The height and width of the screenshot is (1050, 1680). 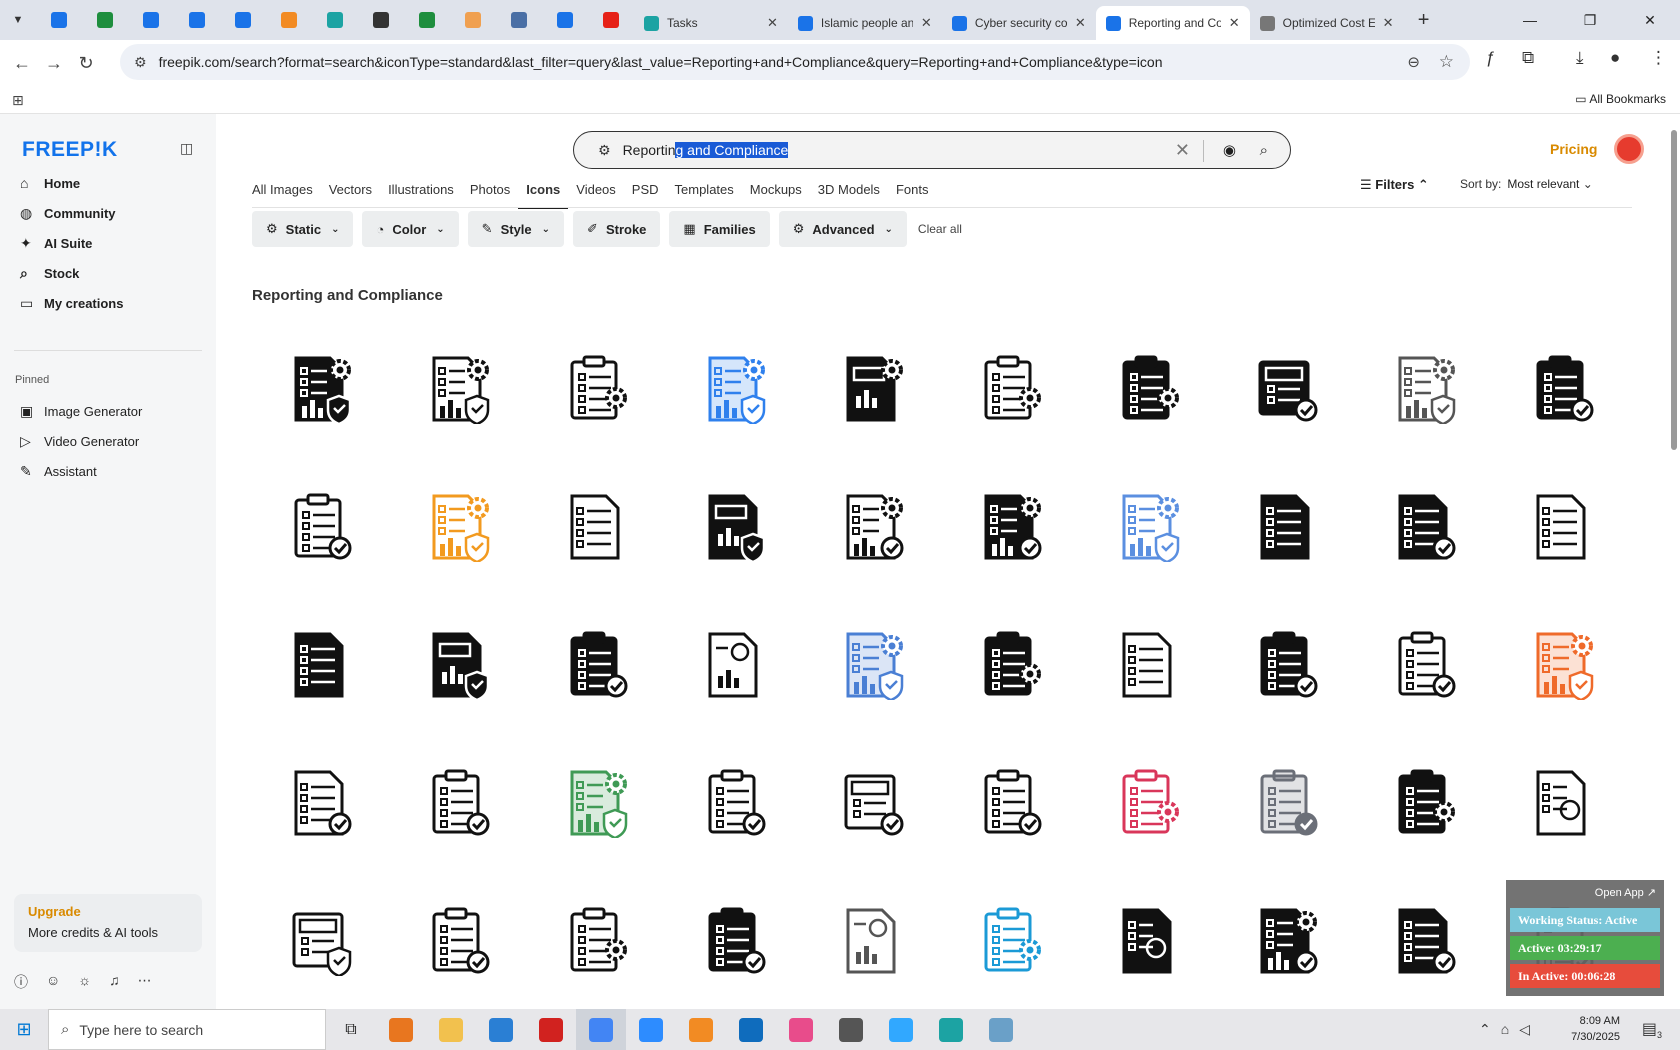 I want to click on filters-toggle: ☰ Filters ⌃, so click(x=1394, y=185).